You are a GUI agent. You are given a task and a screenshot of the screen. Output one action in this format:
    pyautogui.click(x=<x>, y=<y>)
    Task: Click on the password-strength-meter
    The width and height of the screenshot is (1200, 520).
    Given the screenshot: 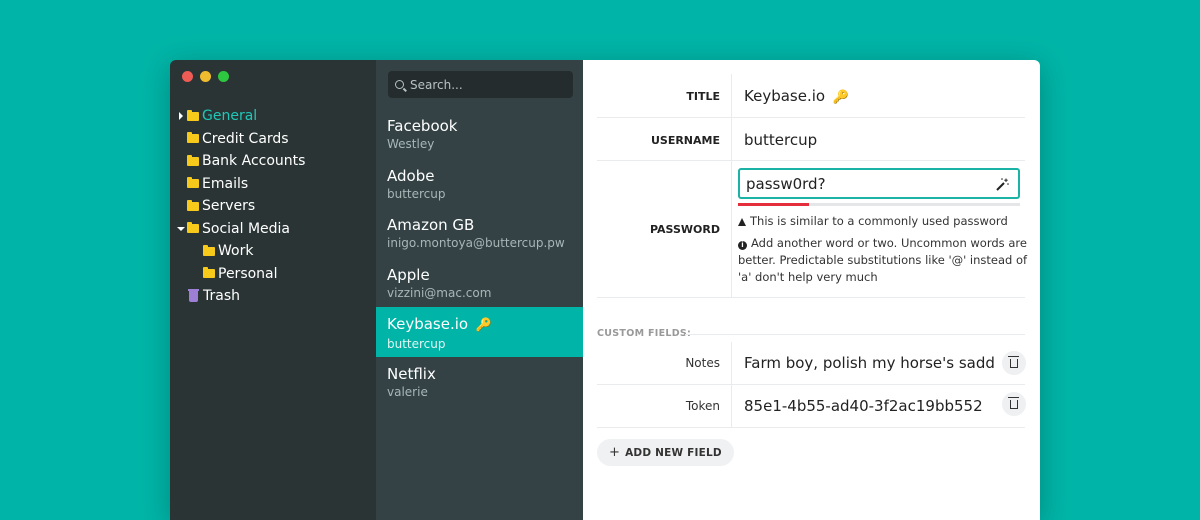 What is the action you would take?
    pyautogui.click(x=879, y=204)
    